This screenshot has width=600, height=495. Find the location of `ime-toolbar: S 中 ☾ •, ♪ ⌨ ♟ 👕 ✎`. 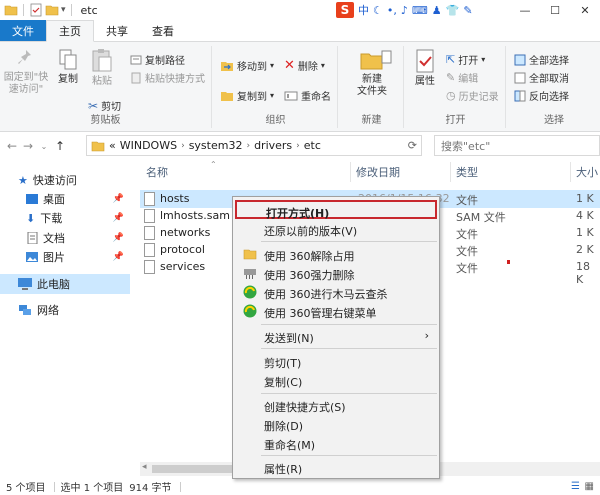

ime-toolbar: S 中 ☾ •, ♪ ⌨ ♟ 👕 ✎ is located at coordinates (404, 10).